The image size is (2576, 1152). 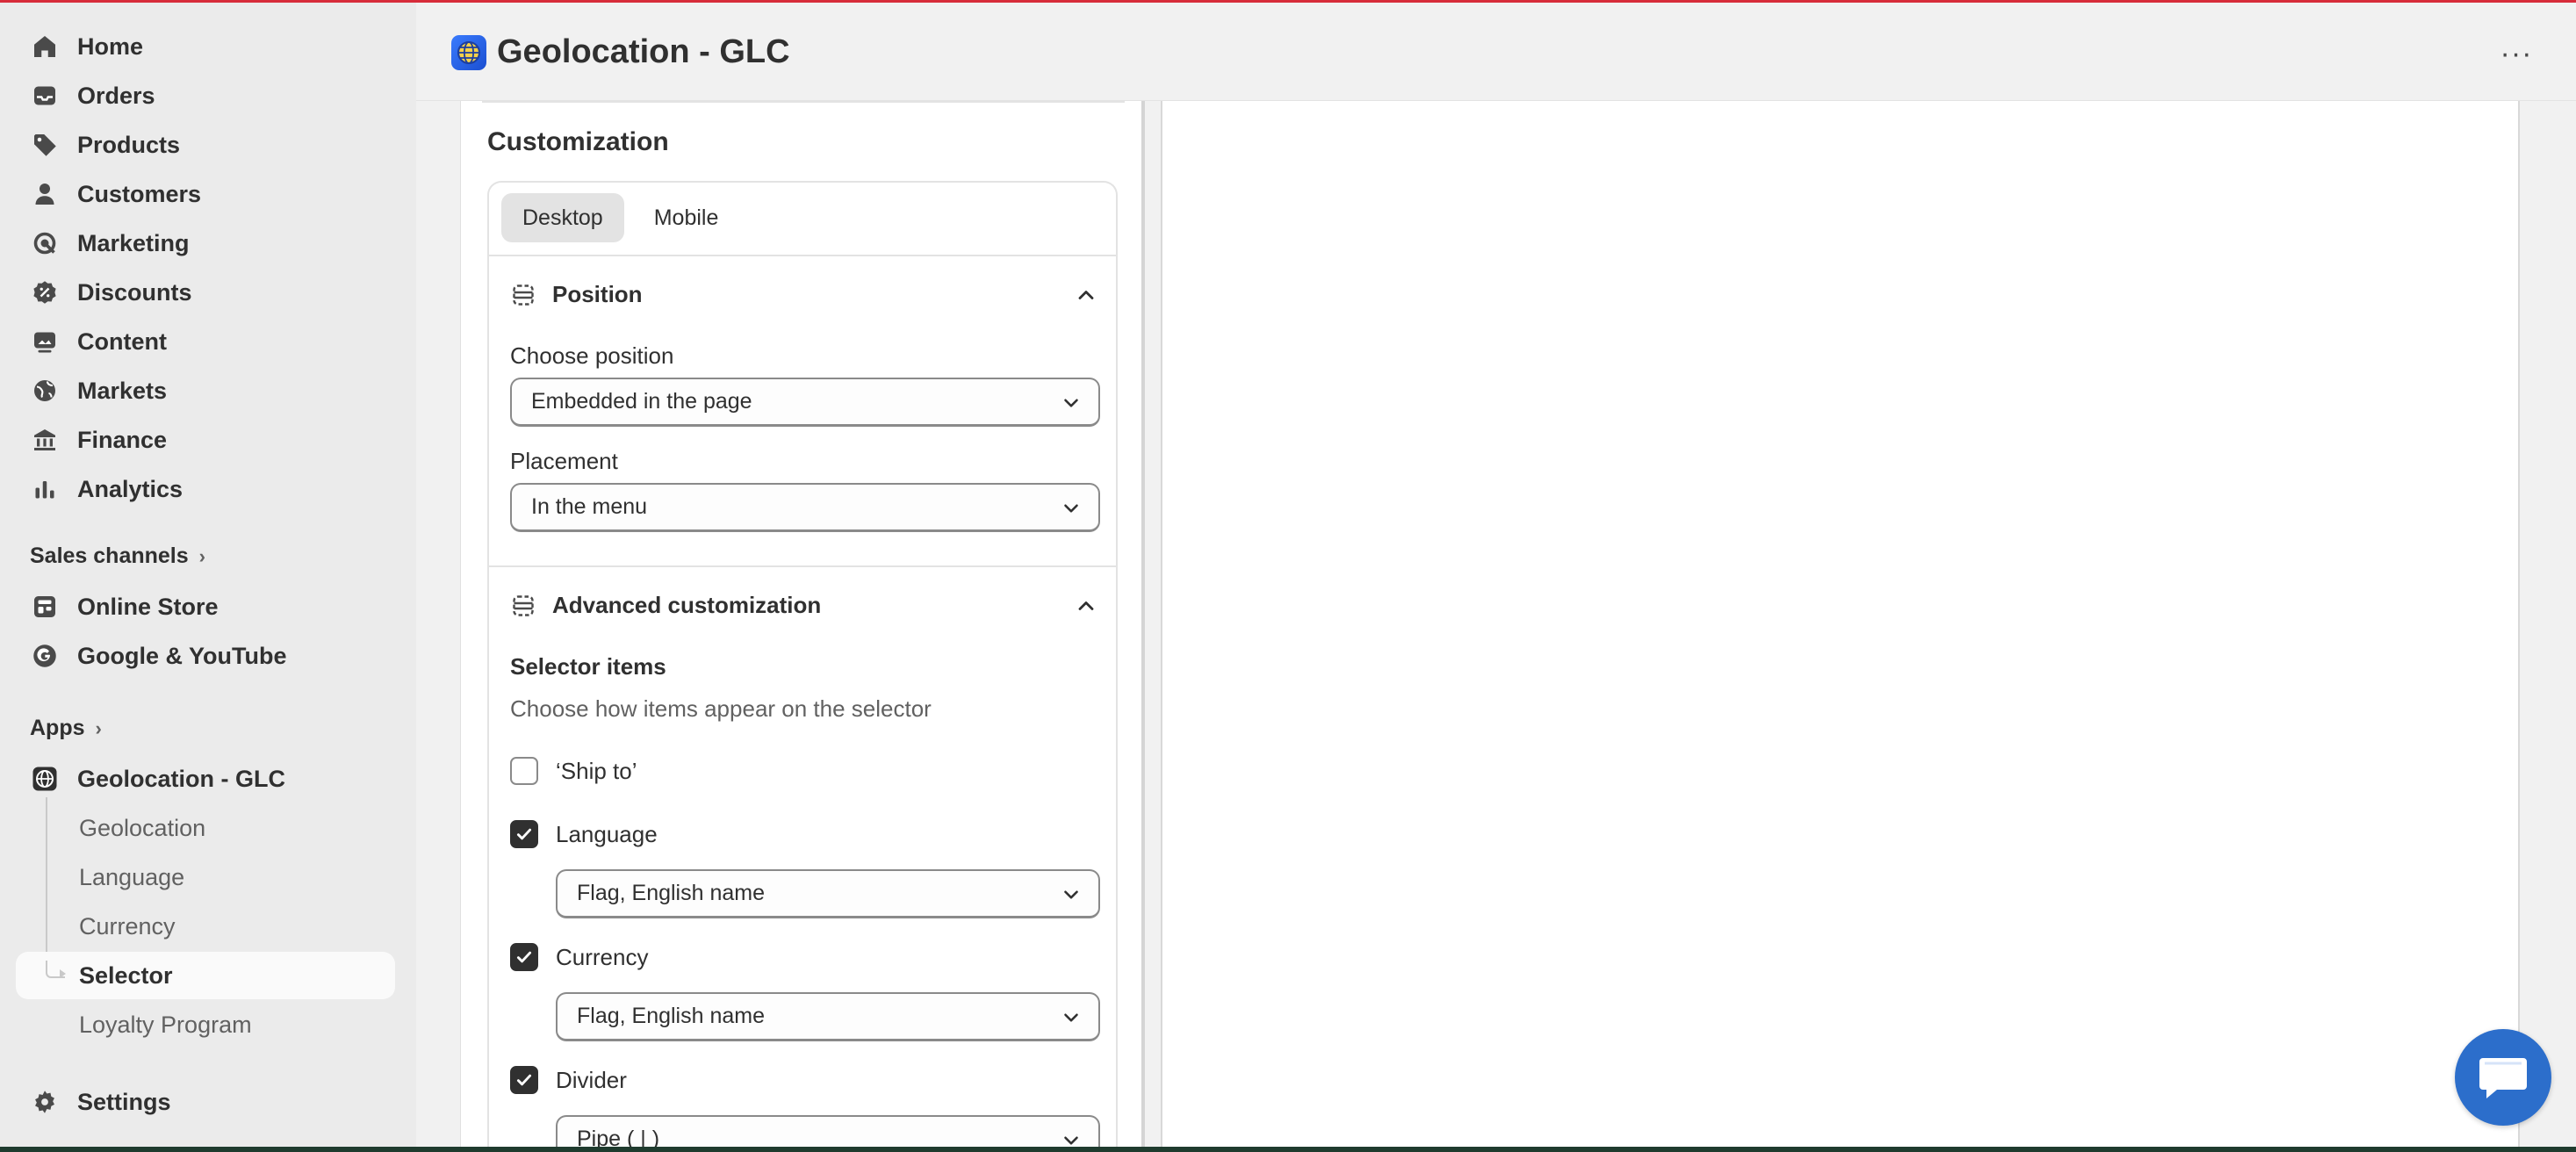 What do you see at coordinates (205, 145) in the screenshot?
I see `sidebar-item-products: Products` at bounding box center [205, 145].